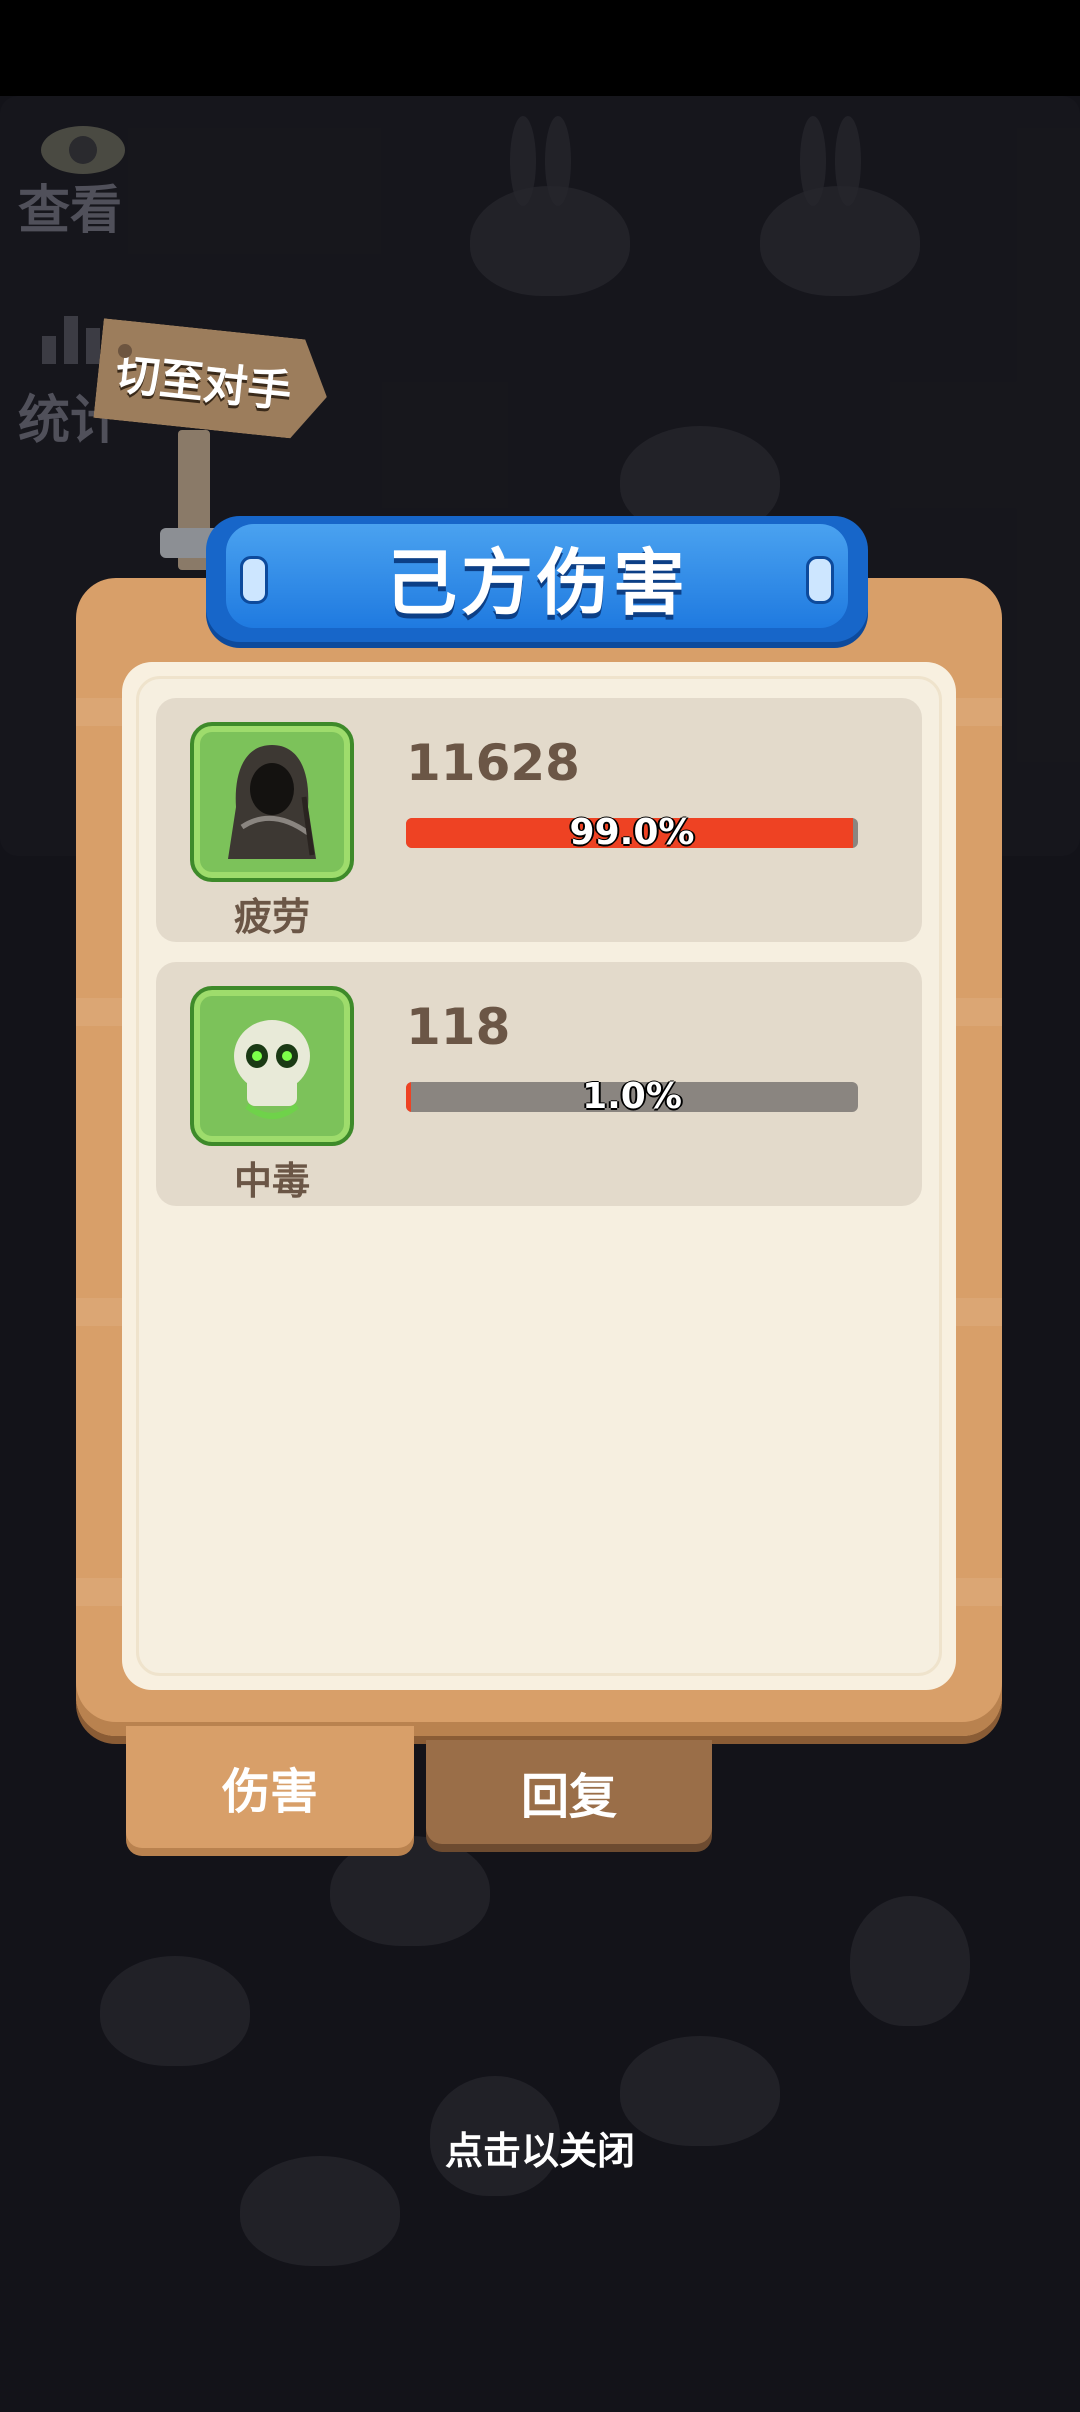 Image resolution: width=1080 pixels, height=2412 pixels. Describe the element at coordinates (493, 763) in the screenshot. I see `fatigue-damage-value: 11628` at that location.